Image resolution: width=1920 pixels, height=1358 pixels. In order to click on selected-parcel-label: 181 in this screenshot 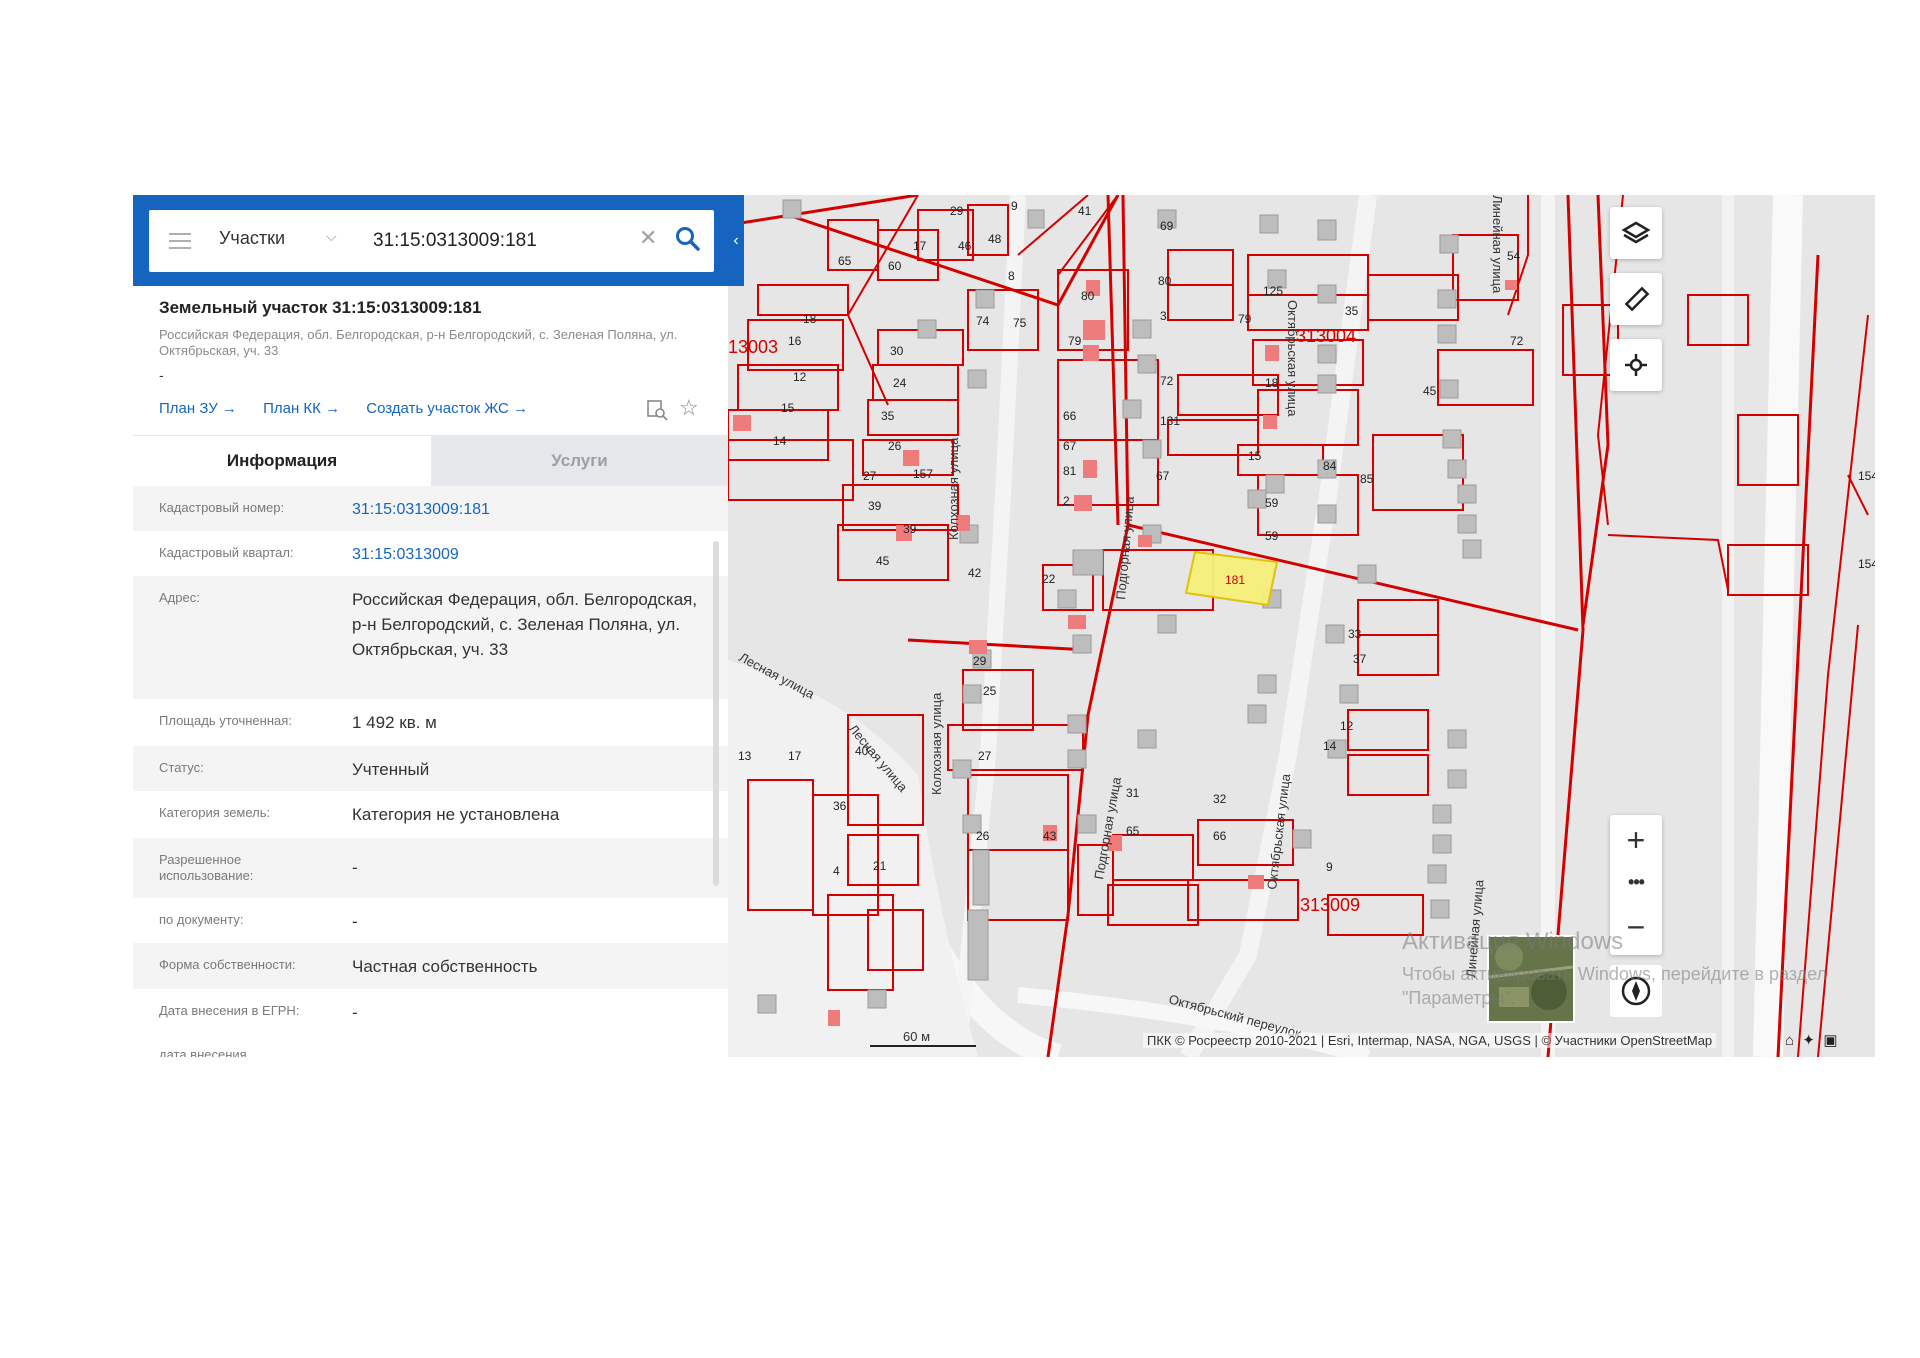, I will do `click(1235, 580)`.